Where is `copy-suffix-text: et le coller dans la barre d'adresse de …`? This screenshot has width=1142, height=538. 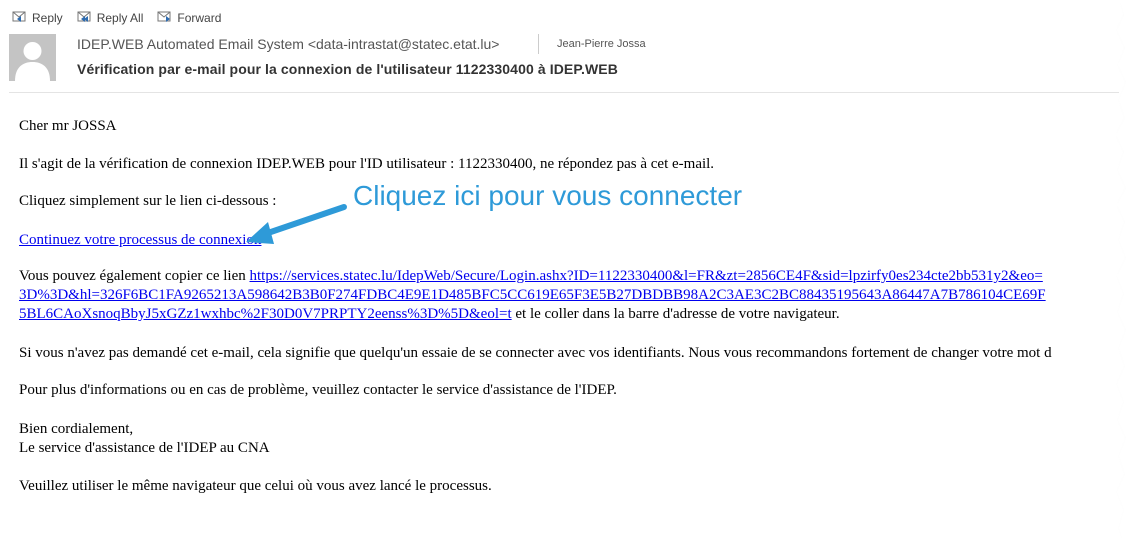
copy-suffix-text: et le coller dans la barre d'adresse de … is located at coordinates (675, 314).